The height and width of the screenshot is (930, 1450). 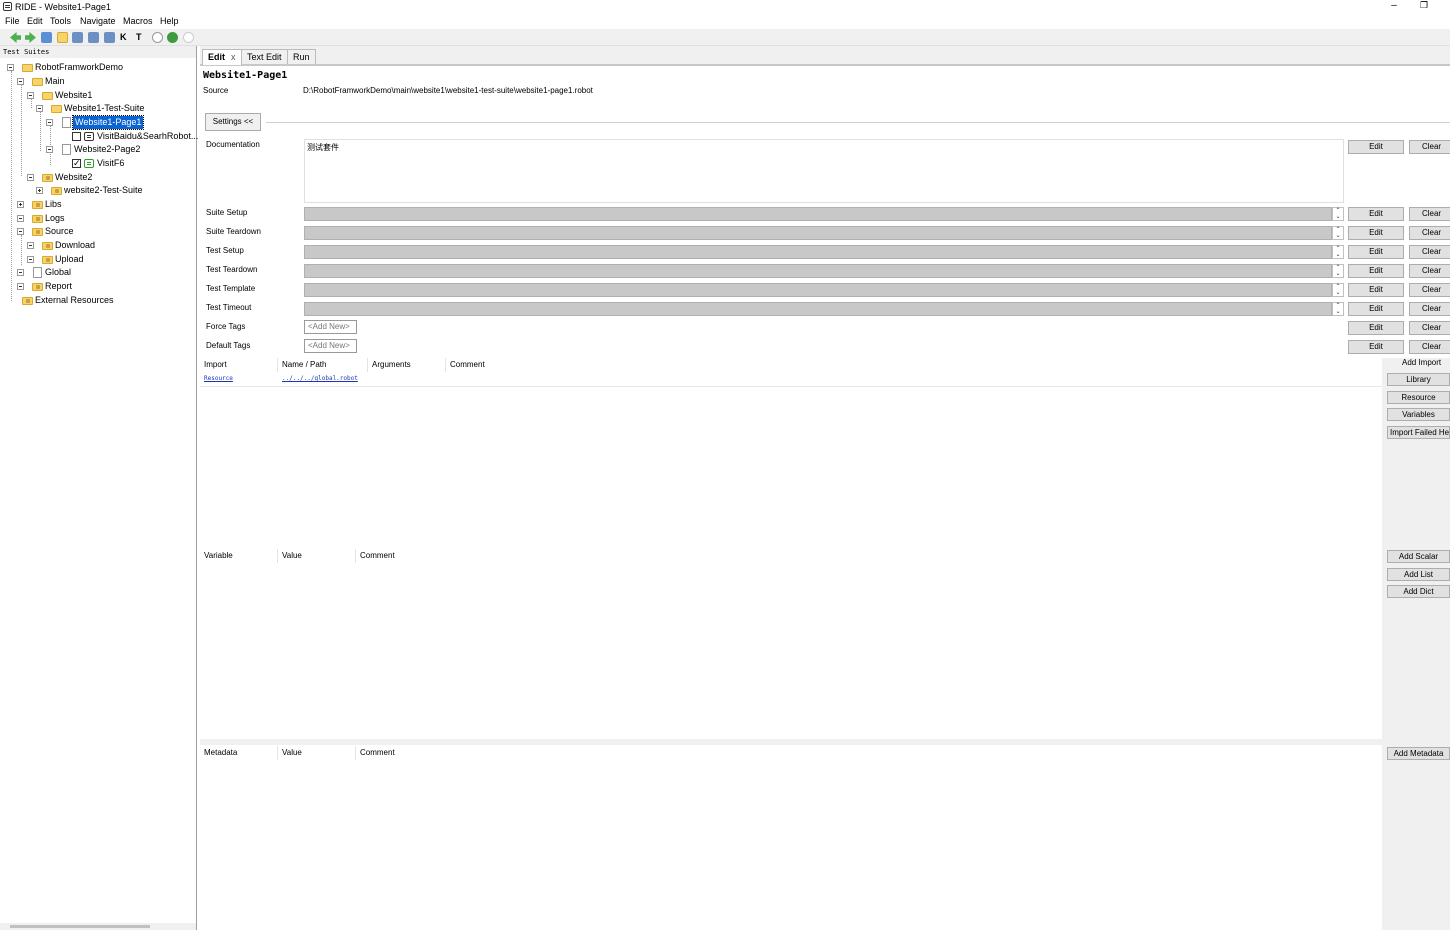 I want to click on tree-label: External Resources, so click(x=74, y=300).